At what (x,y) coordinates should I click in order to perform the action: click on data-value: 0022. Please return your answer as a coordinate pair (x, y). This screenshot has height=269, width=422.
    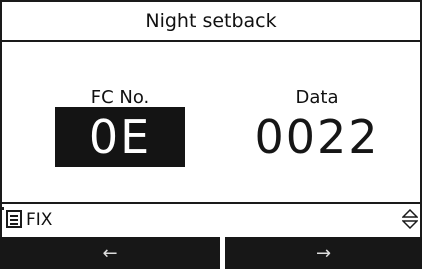
    Looking at the image, I should click on (317, 137).